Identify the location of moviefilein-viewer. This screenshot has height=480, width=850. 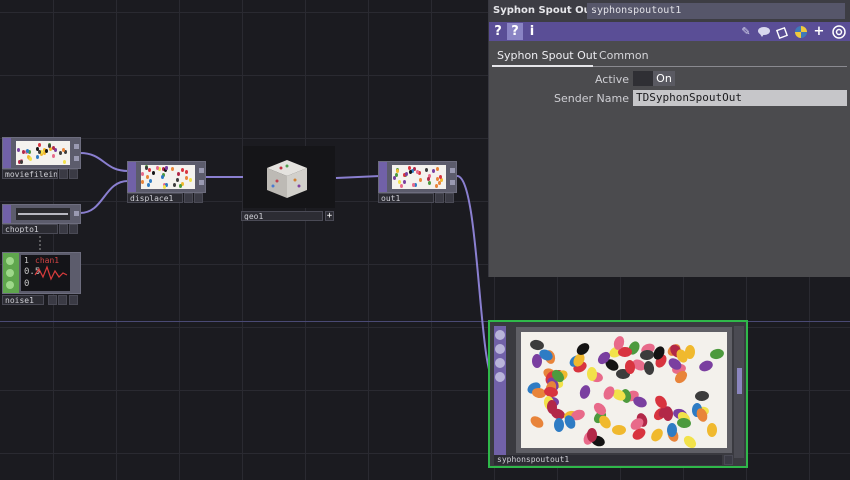
(43, 153).